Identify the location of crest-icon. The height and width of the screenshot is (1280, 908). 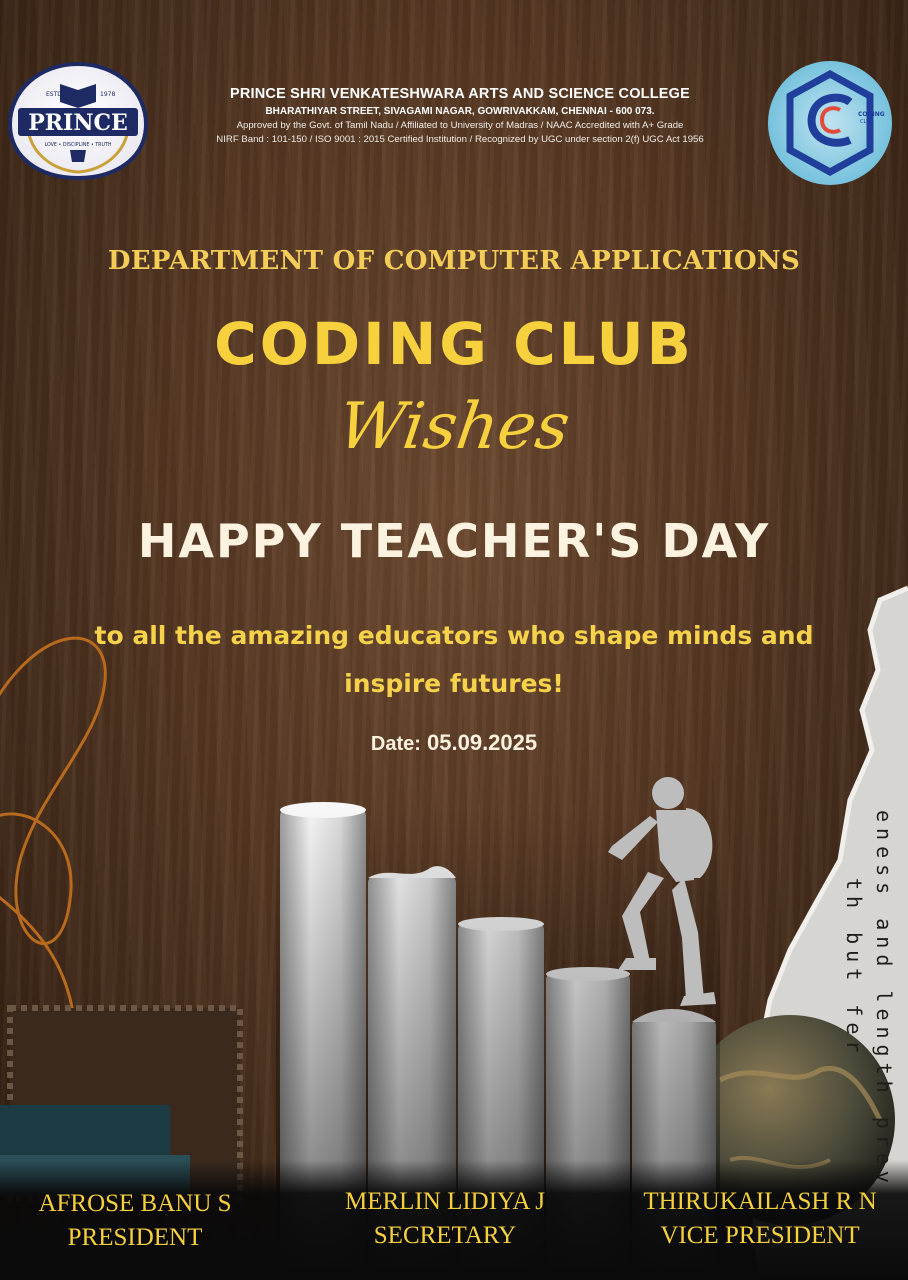
(78, 156).